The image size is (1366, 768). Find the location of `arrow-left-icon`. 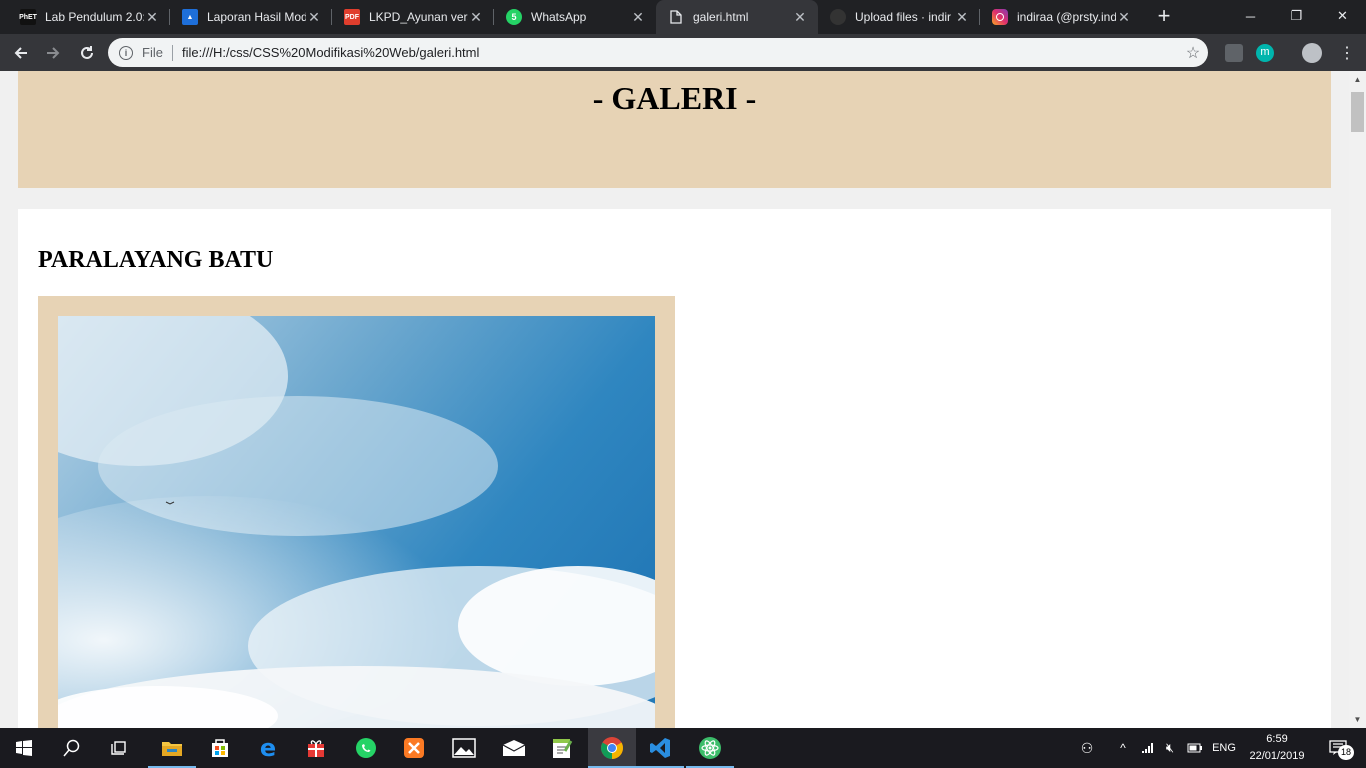

arrow-left-icon is located at coordinates (20, 53).